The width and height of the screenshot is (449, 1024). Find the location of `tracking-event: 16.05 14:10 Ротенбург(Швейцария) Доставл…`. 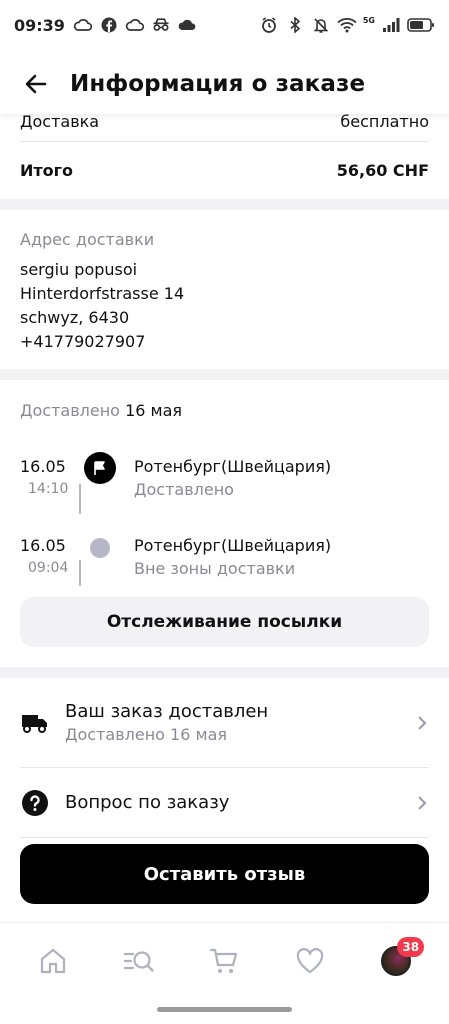

tracking-event: 16.05 14:10 Ротенбург(Швейцария) Доставл… is located at coordinates (224, 484).